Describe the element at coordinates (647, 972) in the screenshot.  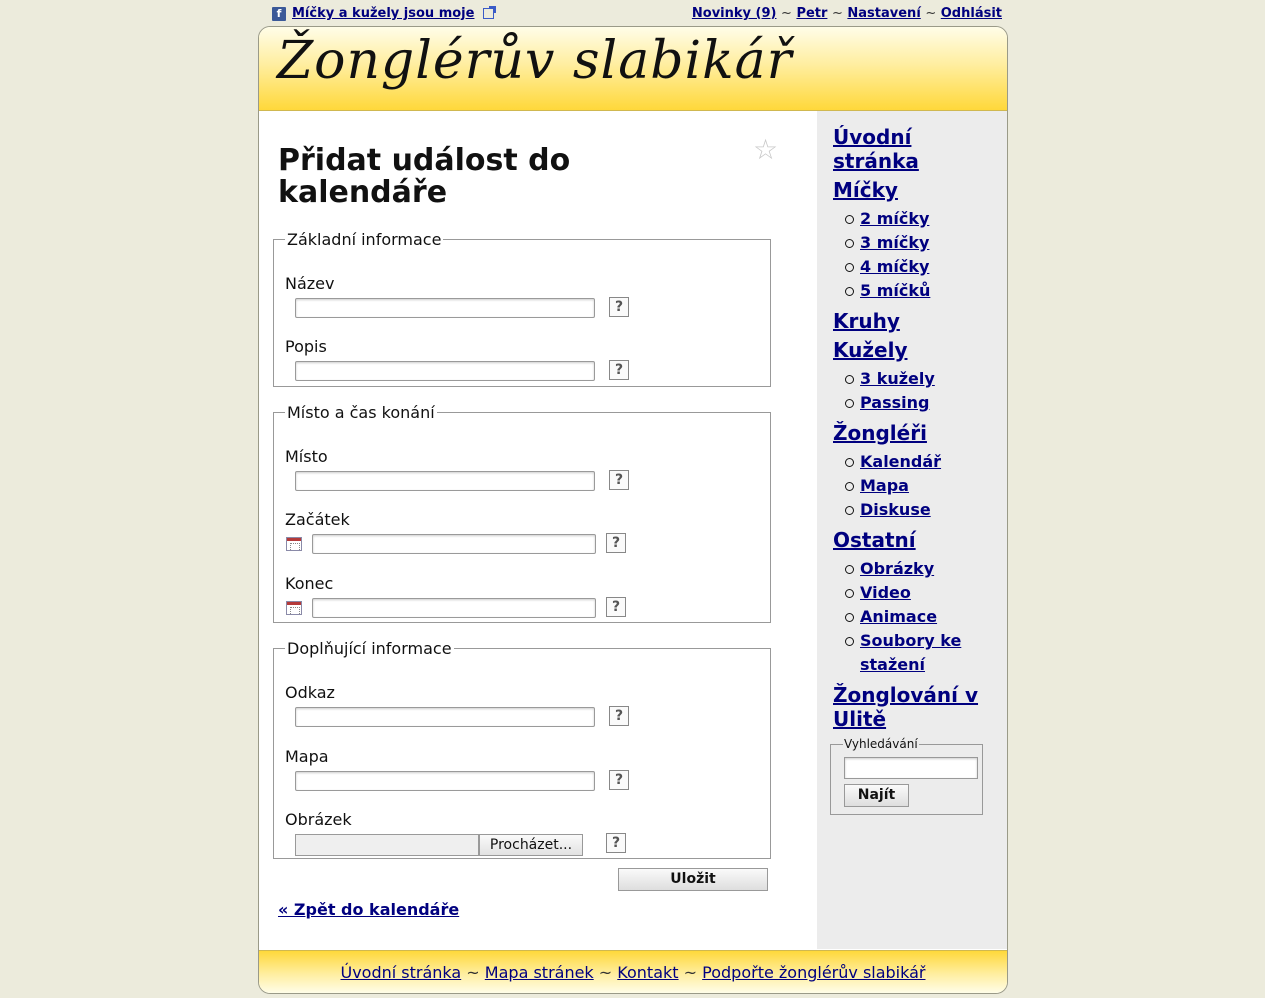
I see `footer-contact-link: Kontakt` at that location.